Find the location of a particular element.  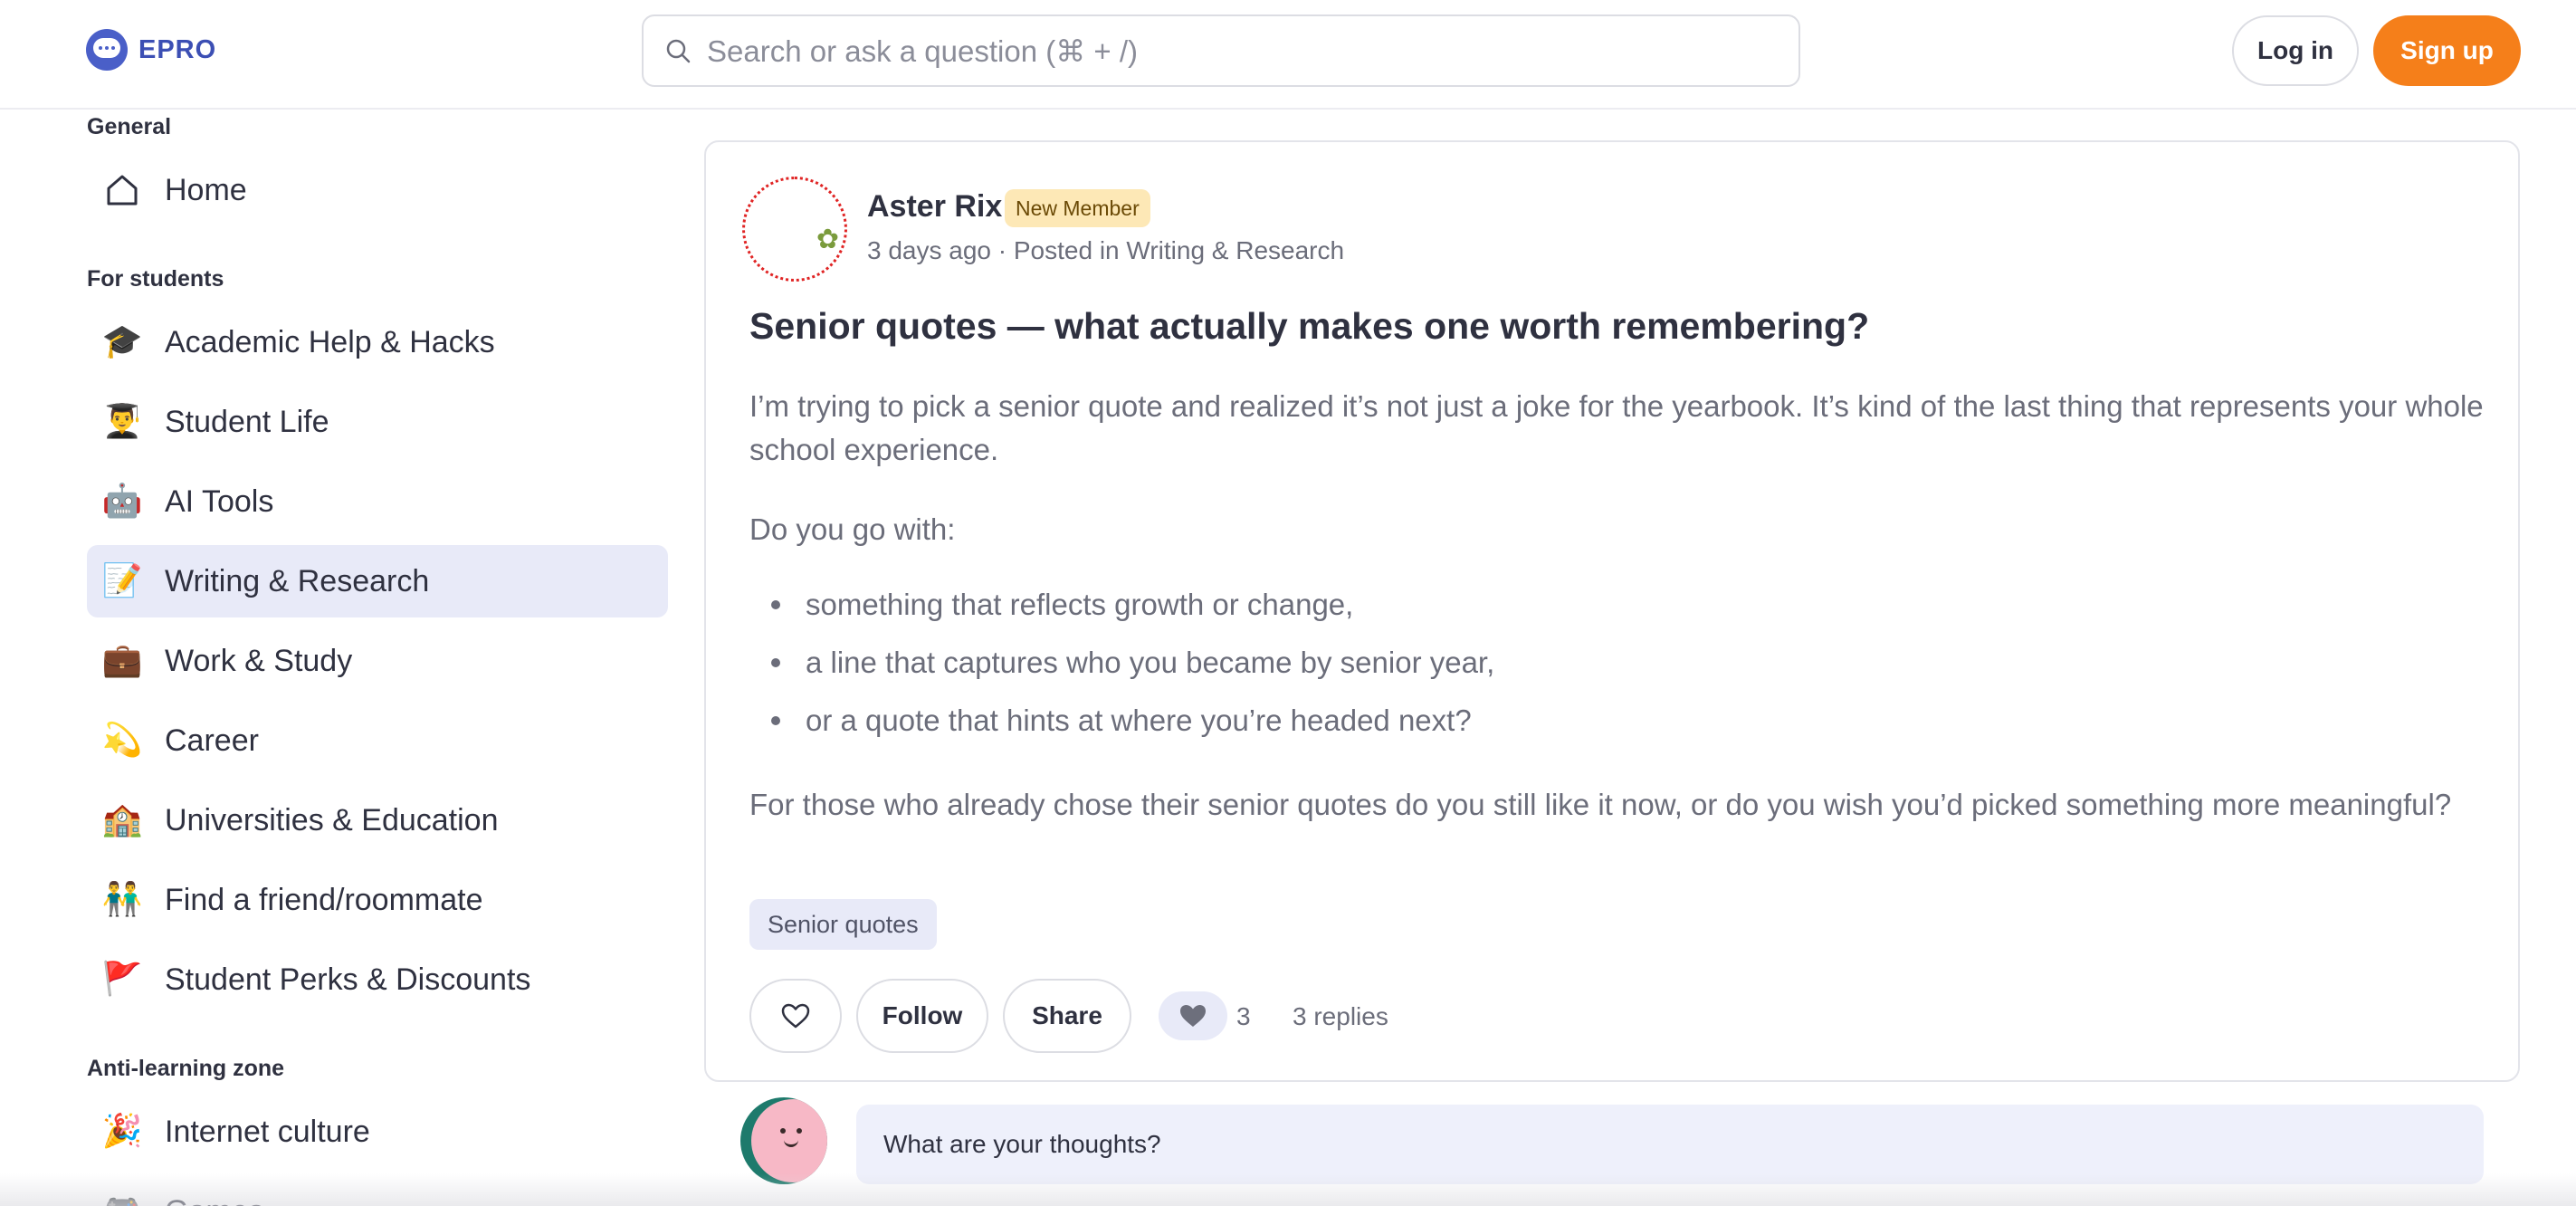

section-title-students: For students is located at coordinates (155, 279).